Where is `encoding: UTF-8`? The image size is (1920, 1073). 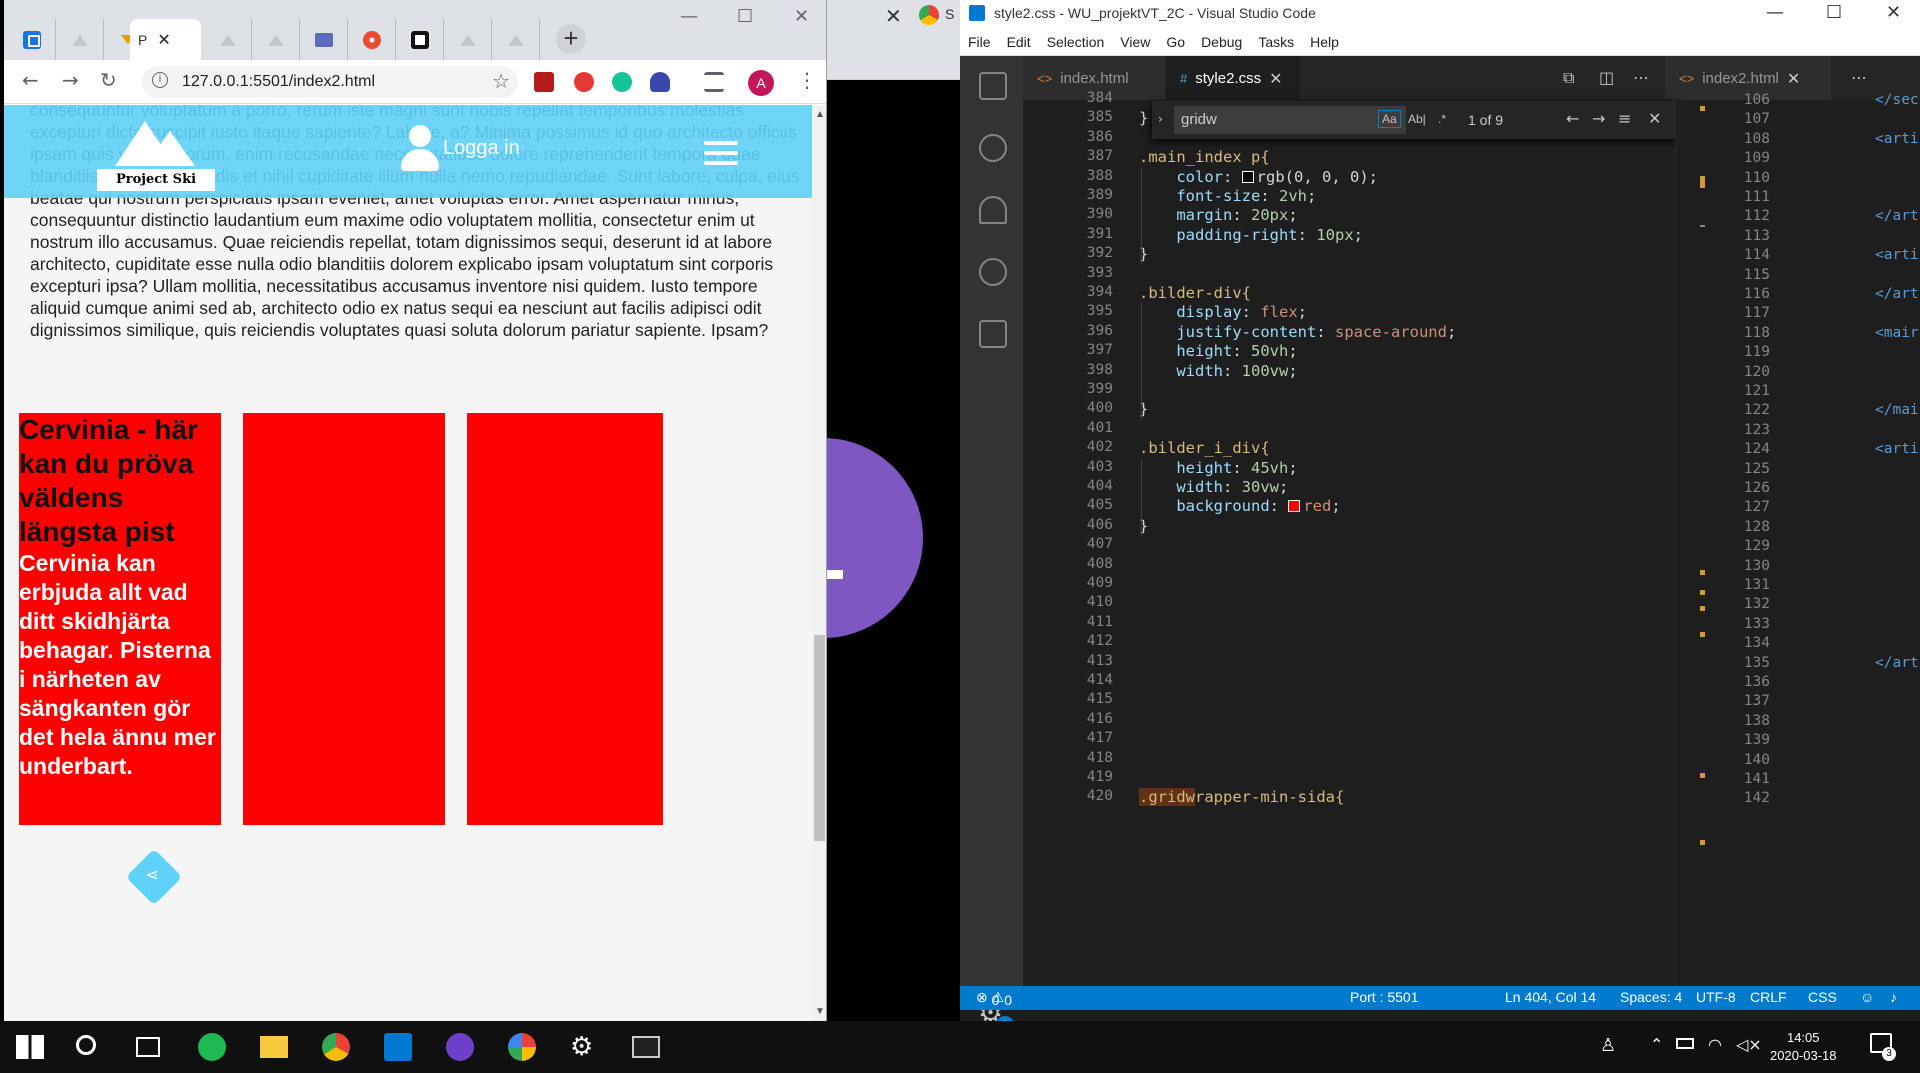 encoding: UTF-8 is located at coordinates (1716, 997).